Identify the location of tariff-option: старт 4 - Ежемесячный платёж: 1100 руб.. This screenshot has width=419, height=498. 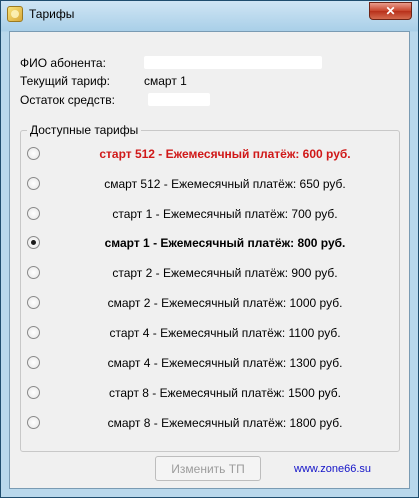
(210, 333).